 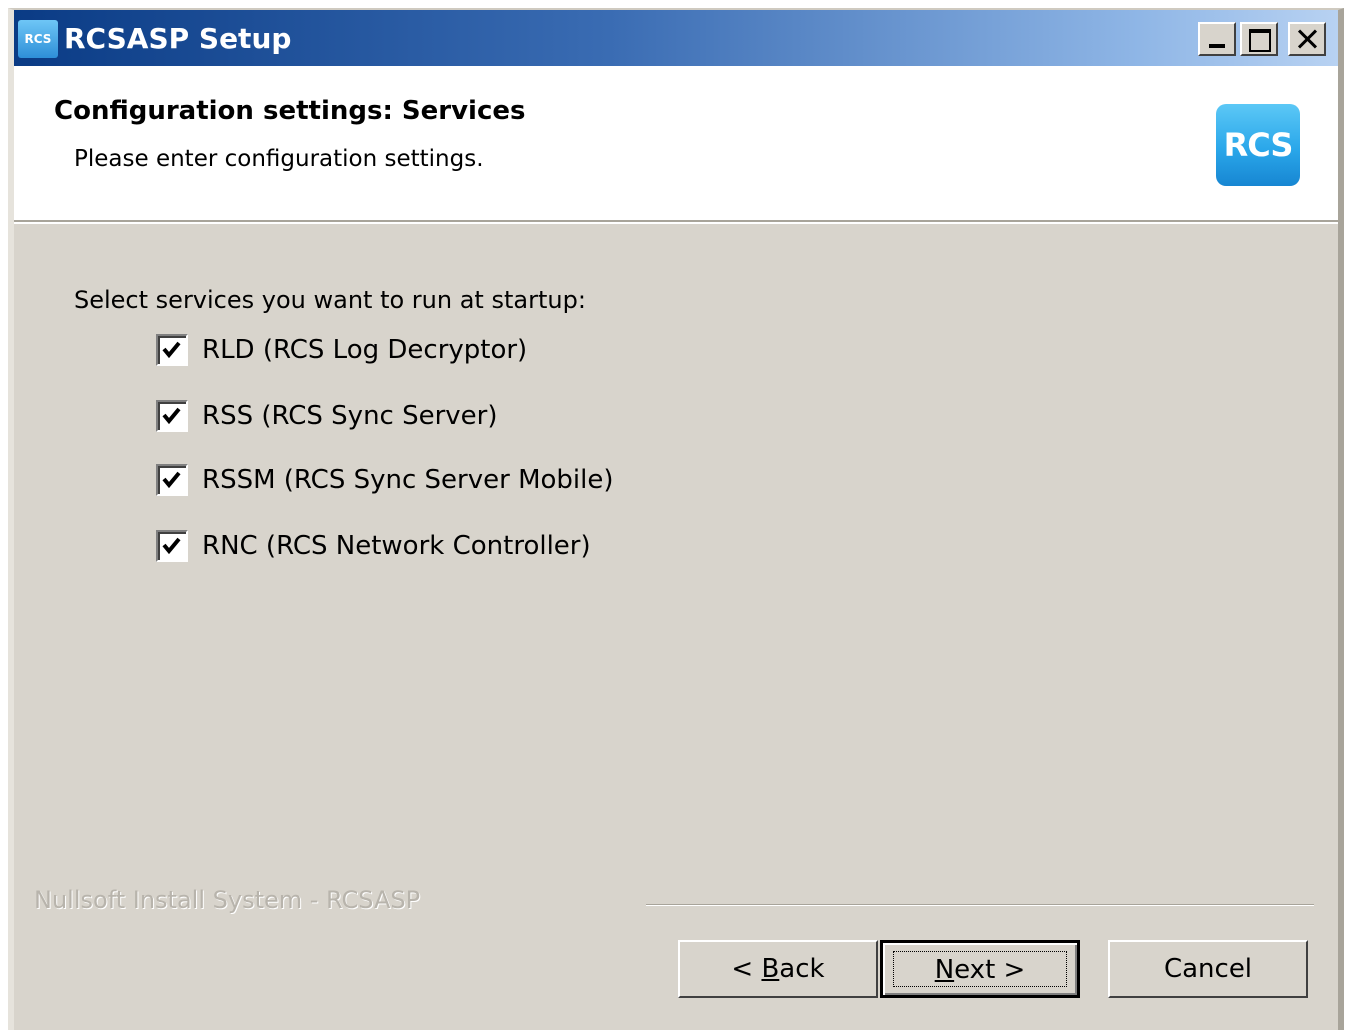 What do you see at coordinates (38, 39) in the screenshot?
I see `rcs-app-icon: RCS` at bounding box center [38, 39].